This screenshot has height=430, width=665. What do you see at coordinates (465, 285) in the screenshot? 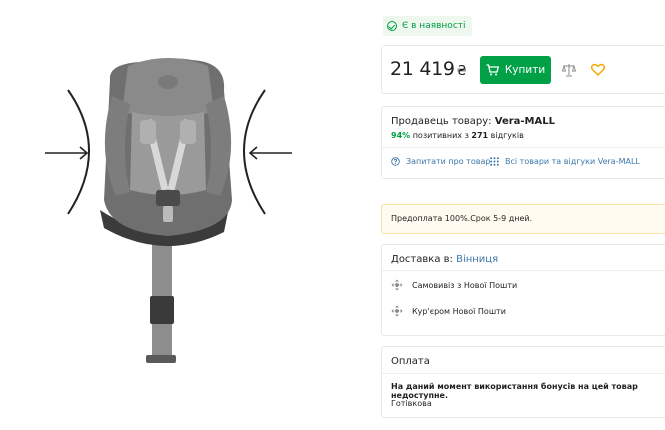
I see `delivery-option-label: Самовивіз з Нової Пошти` at bounding box center [465, 285].